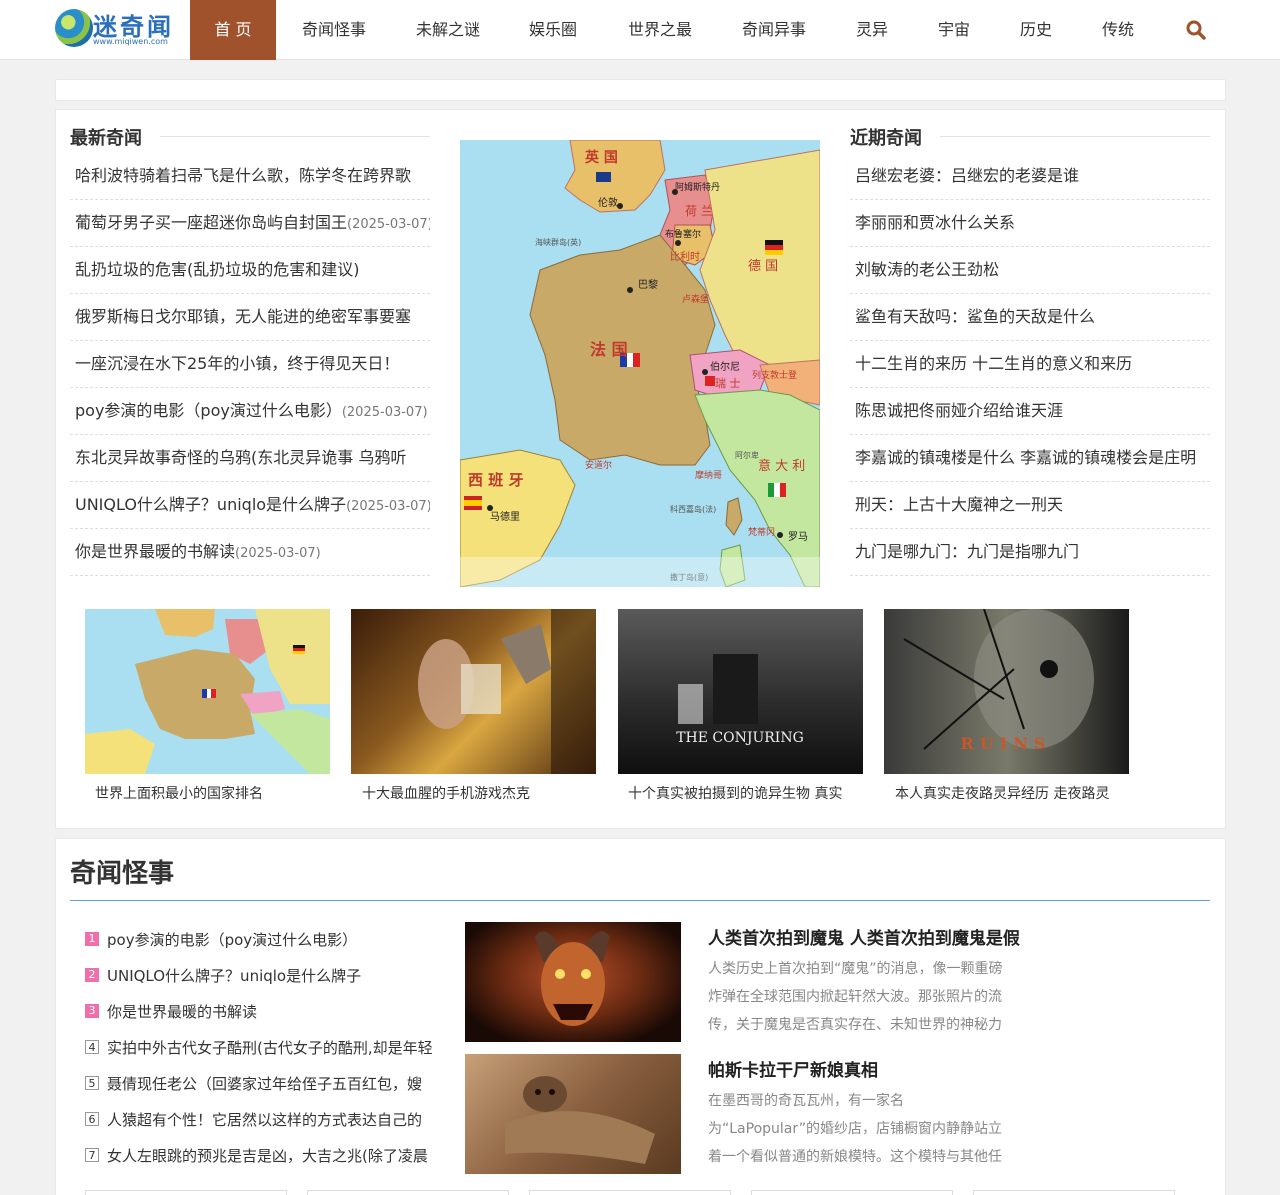 Image resolution: width=1280 pixels, height=1195 pixels. What do you see at coordinates (473, 691) in the screenshot?
I see `thumb-horror-image` at bounding box center [473, 691].